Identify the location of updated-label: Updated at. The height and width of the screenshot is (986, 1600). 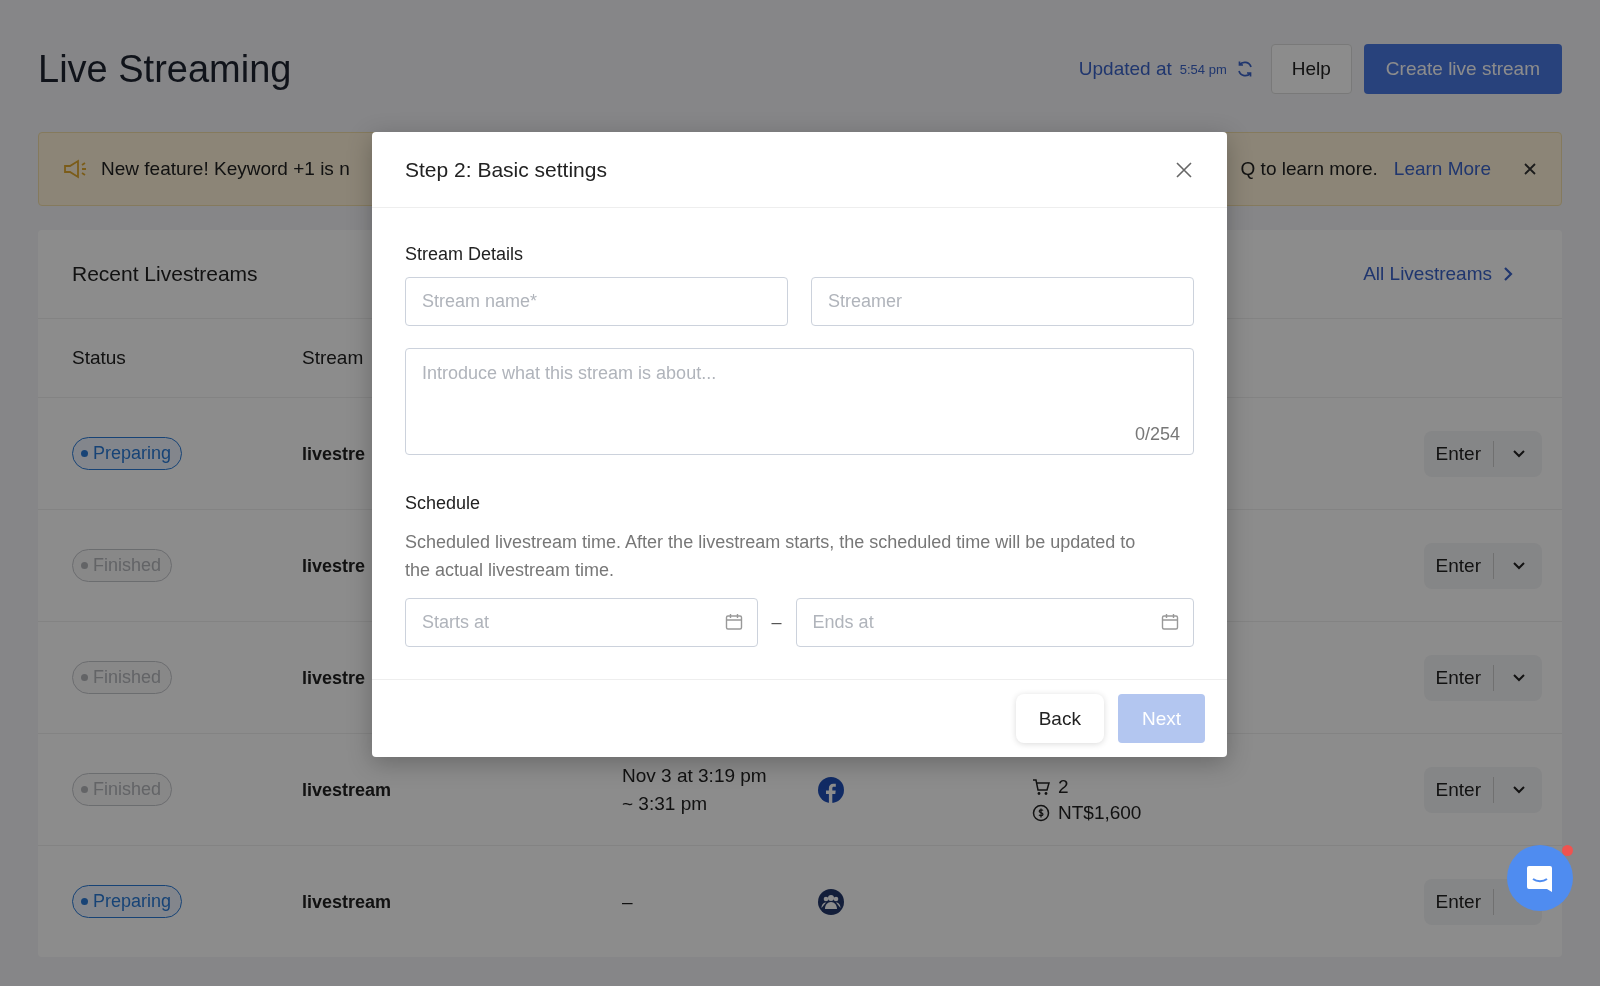
(1125, 69).